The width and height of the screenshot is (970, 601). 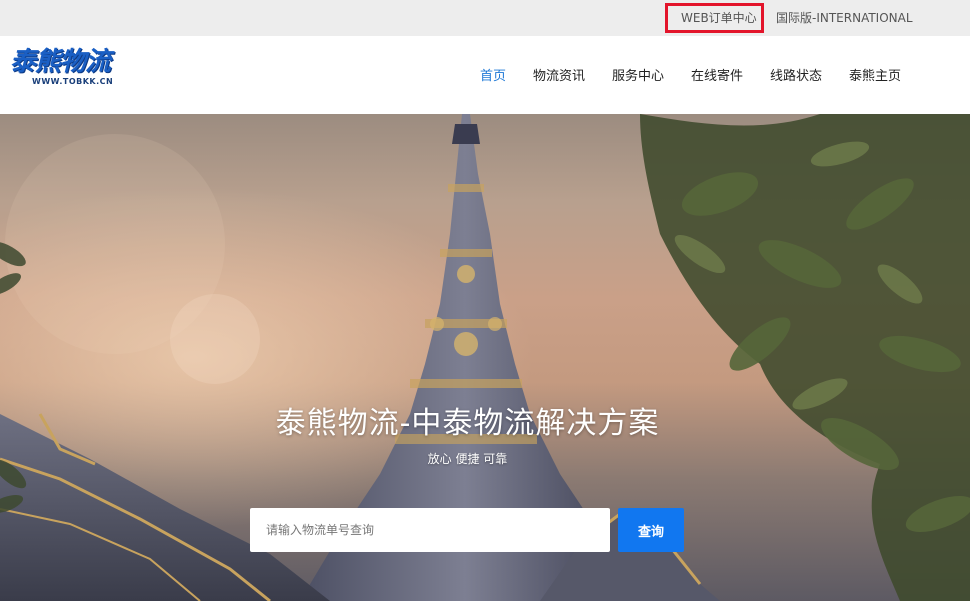 What do you see at coordinates (844, 18) in the screenshot?
I see `international-version-link: 国际版-INTERNATIONAL` at bounding box center [844, 18].